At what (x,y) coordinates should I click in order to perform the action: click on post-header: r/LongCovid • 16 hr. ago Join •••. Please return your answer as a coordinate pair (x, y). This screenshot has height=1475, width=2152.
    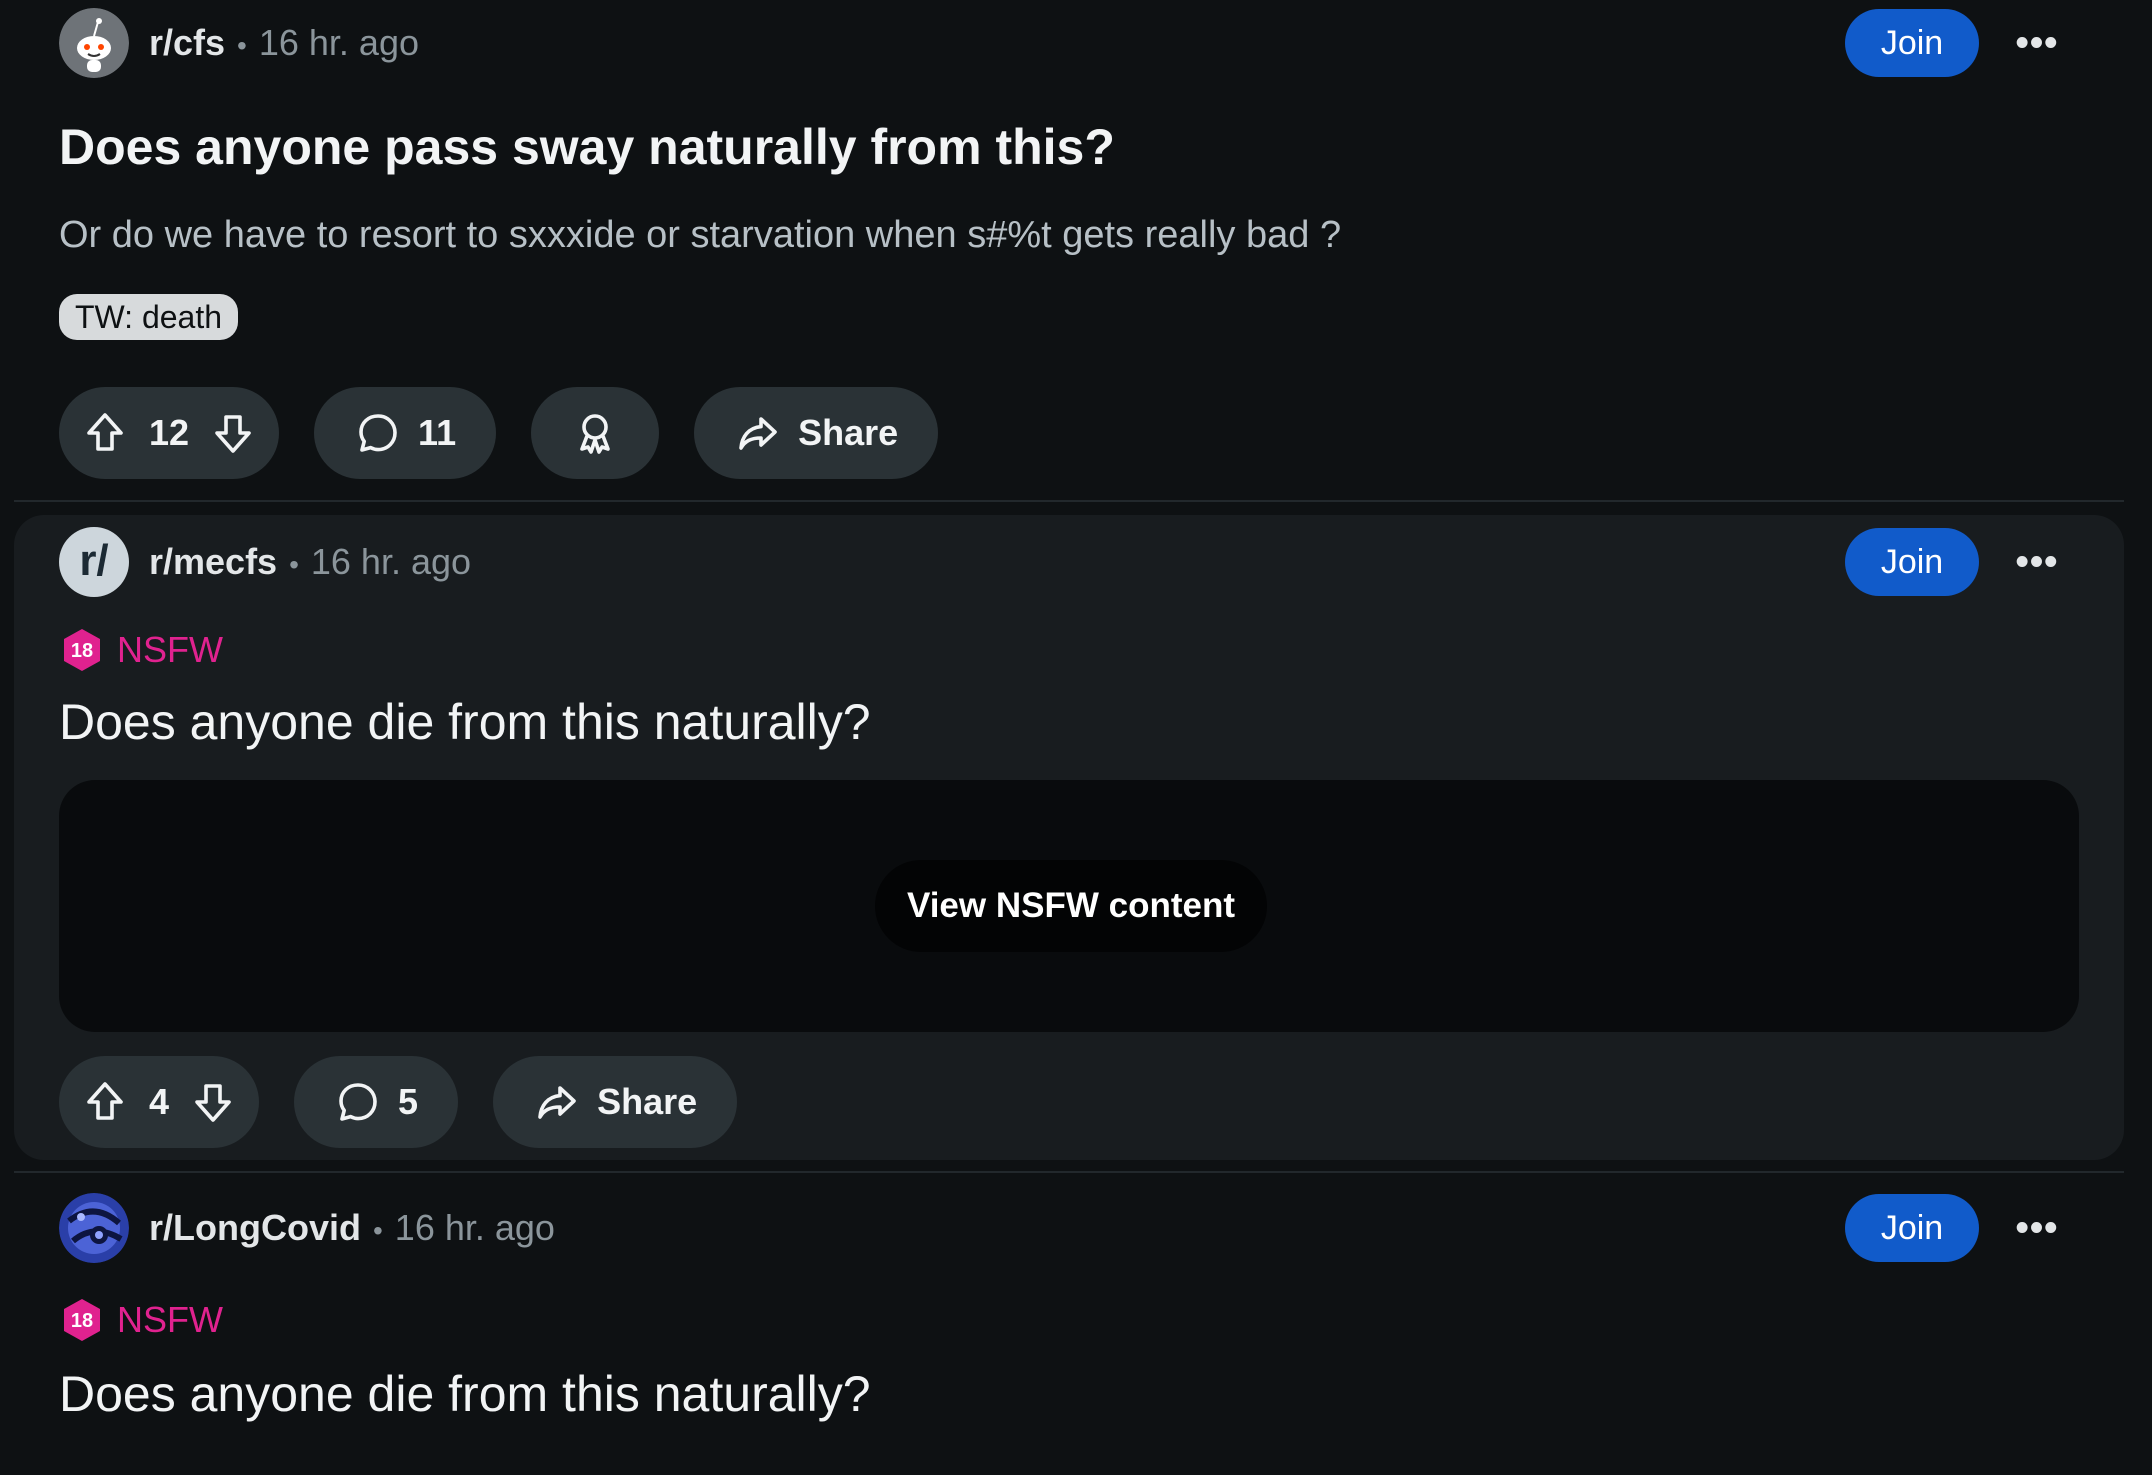
    Looking at the image, I should click on (1069, 1228).